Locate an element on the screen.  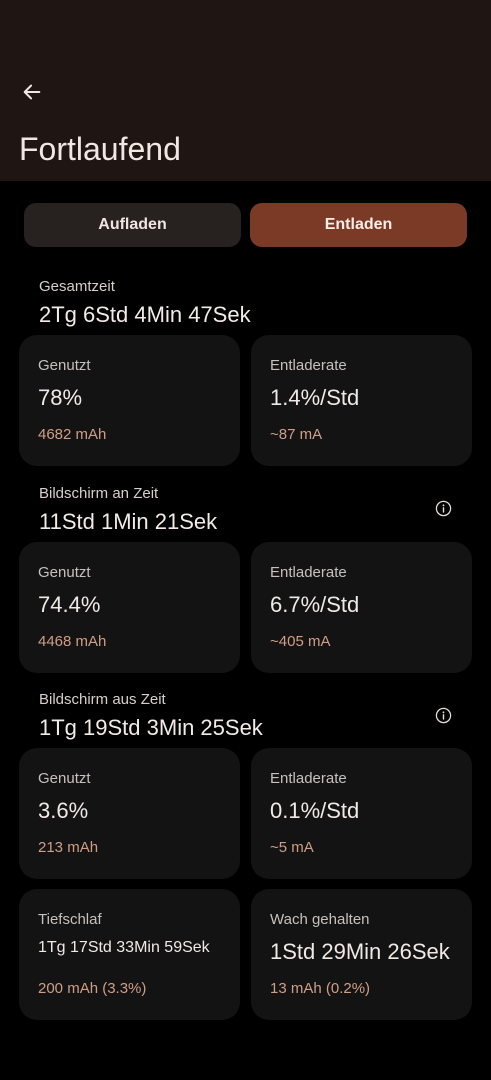
arrow-left-icon is located at coordinates (32, 92).